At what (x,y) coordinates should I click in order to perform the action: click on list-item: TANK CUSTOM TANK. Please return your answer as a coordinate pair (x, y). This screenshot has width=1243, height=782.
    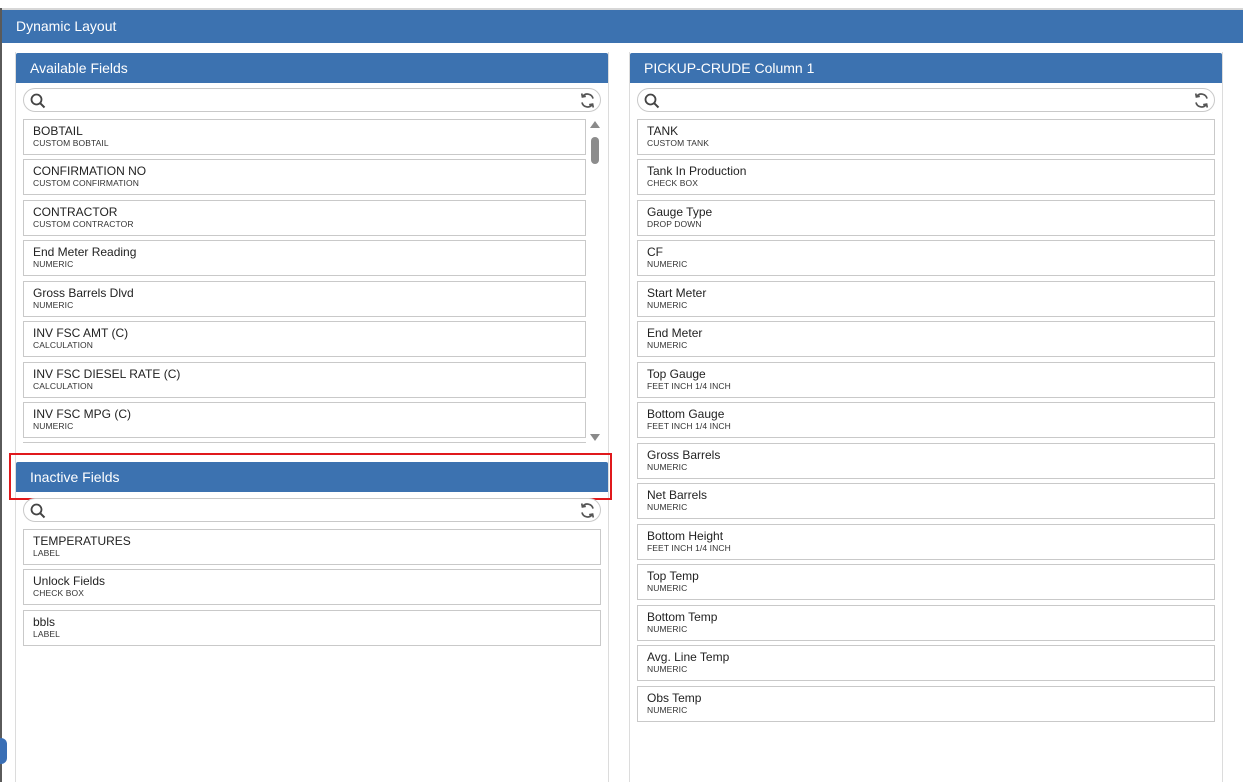
    Looking at the image, I should click on (926, 137).